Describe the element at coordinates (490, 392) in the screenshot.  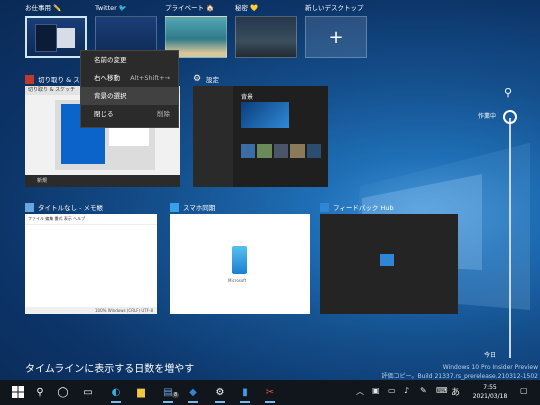
I see `clock: 7:55 2021/03/18` at that location.